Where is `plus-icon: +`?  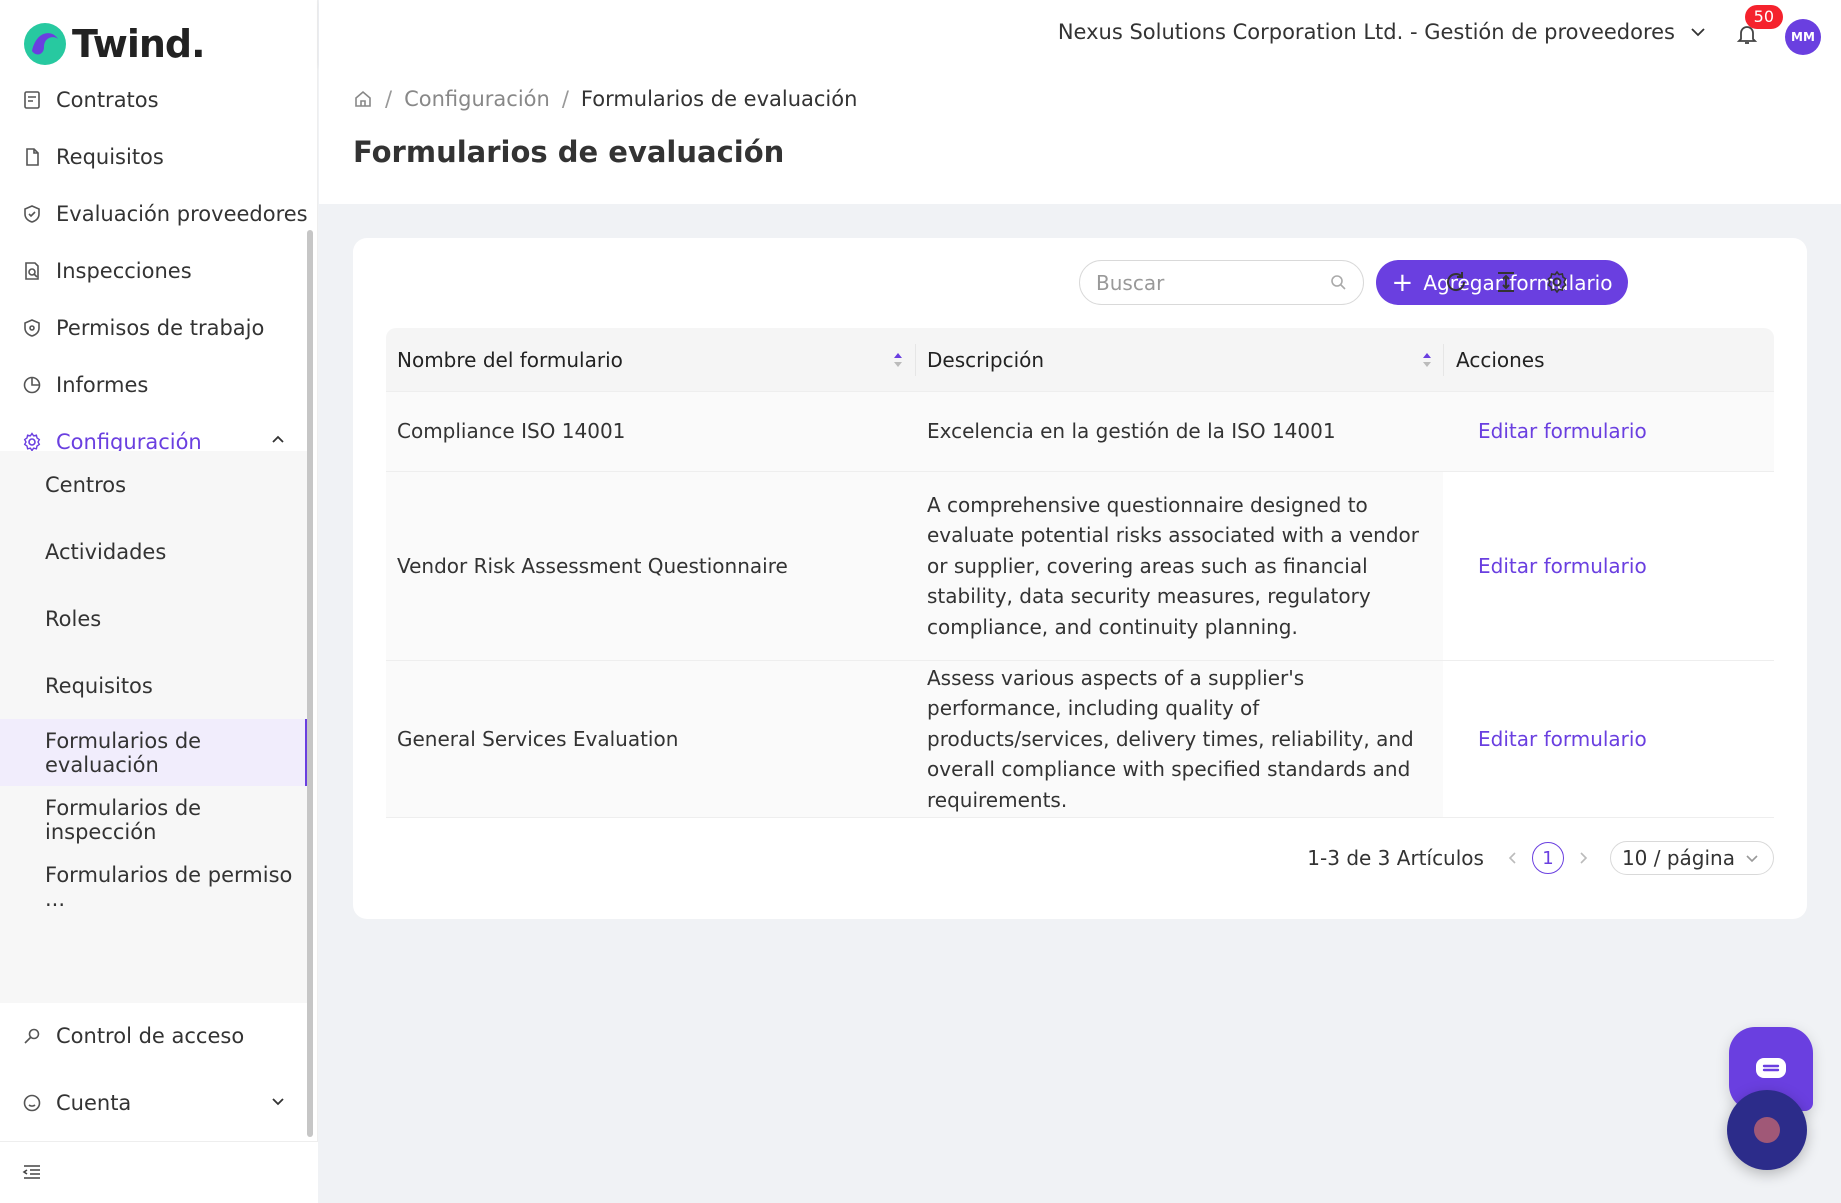
plus-icon: + is located at coordinates (1402, 282).